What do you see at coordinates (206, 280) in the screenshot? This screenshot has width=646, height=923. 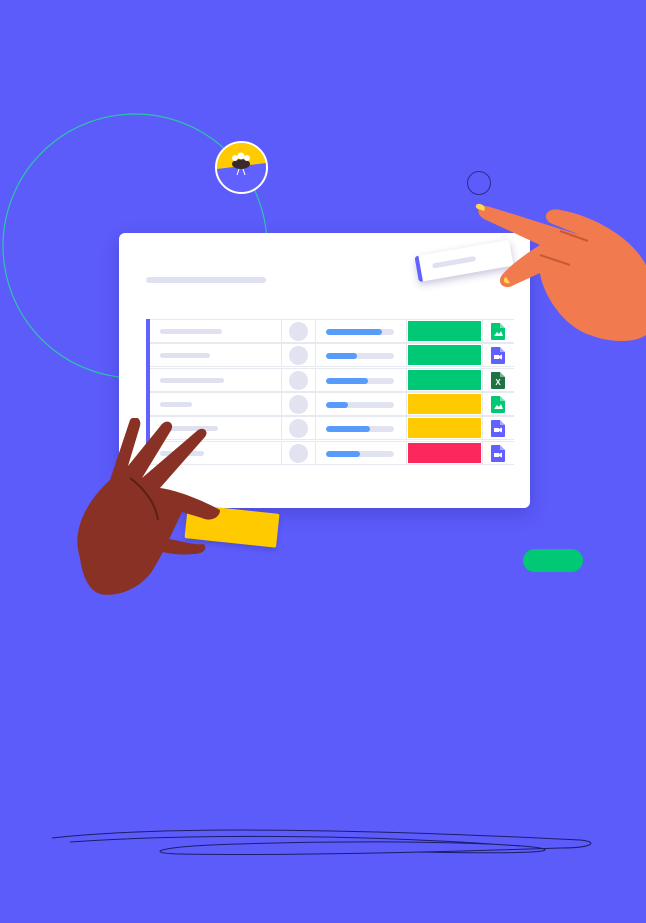 I see `board-title-placeholder` at bounding box center [206, 280].